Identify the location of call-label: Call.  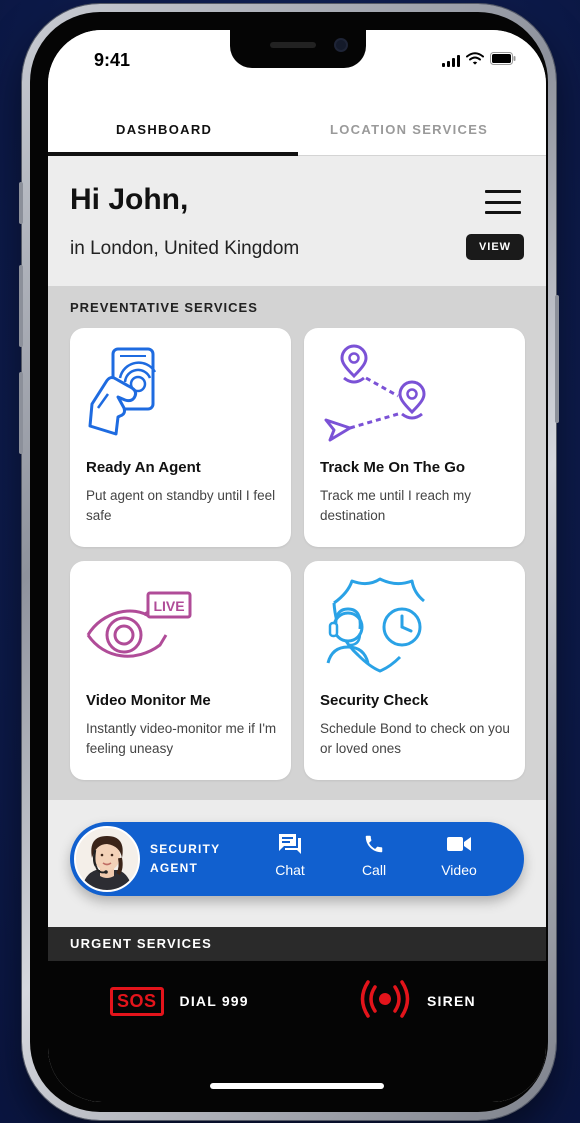
(374, 870).